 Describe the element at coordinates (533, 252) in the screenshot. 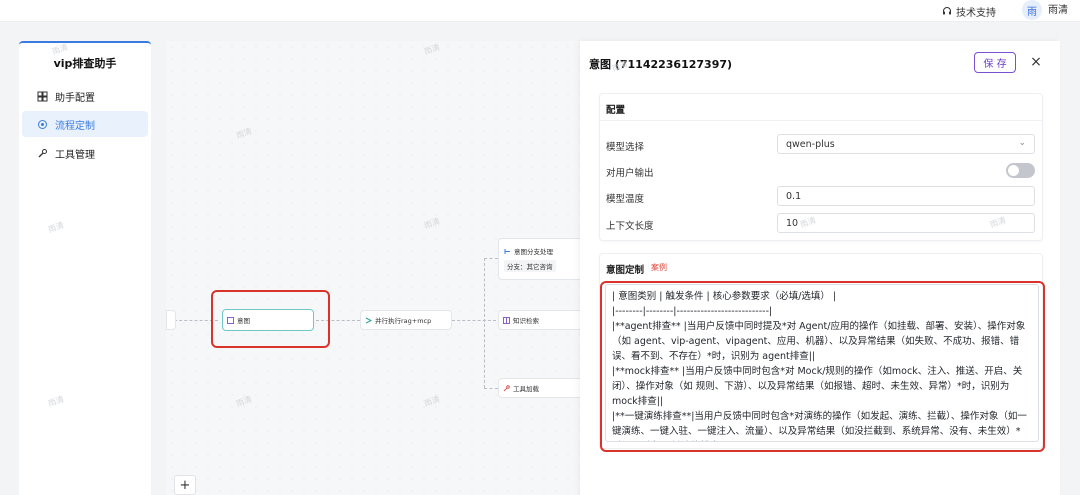

I see `branch-node-label: 意图分支处理` at that location.